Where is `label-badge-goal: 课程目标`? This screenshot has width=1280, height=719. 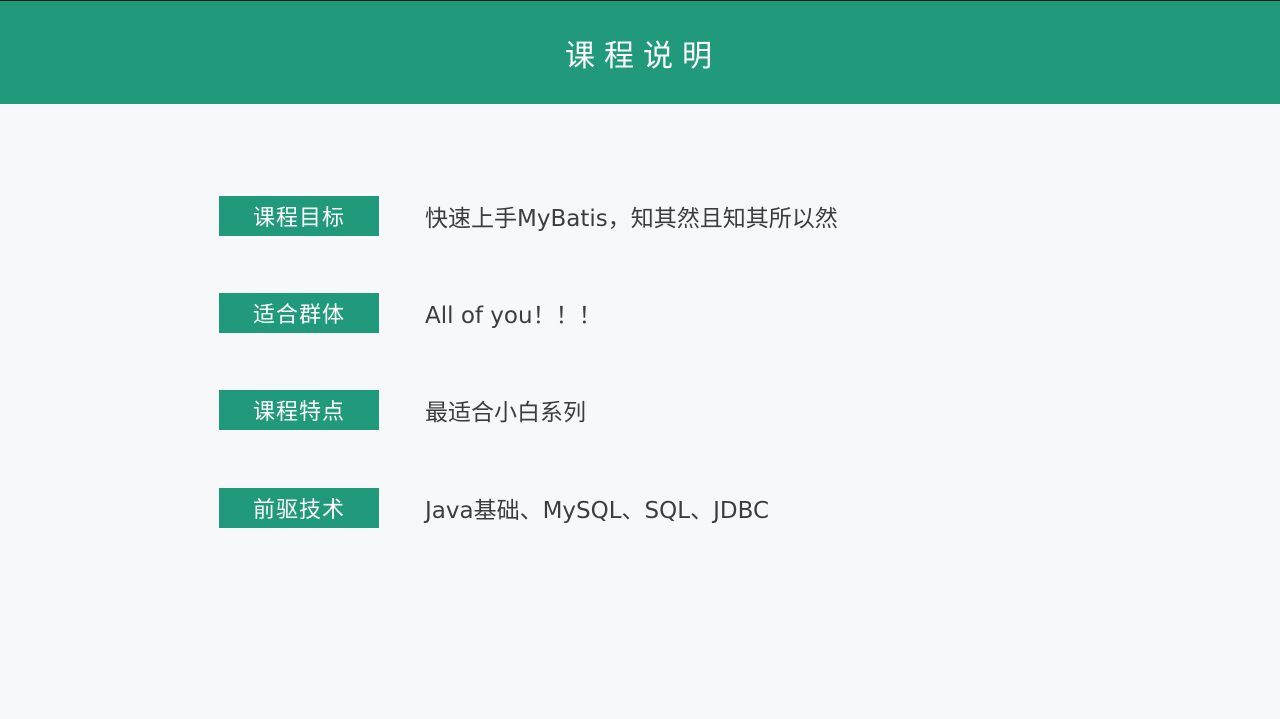 label-badge-goal: 课程目标 is located at coordinates (299, 216).